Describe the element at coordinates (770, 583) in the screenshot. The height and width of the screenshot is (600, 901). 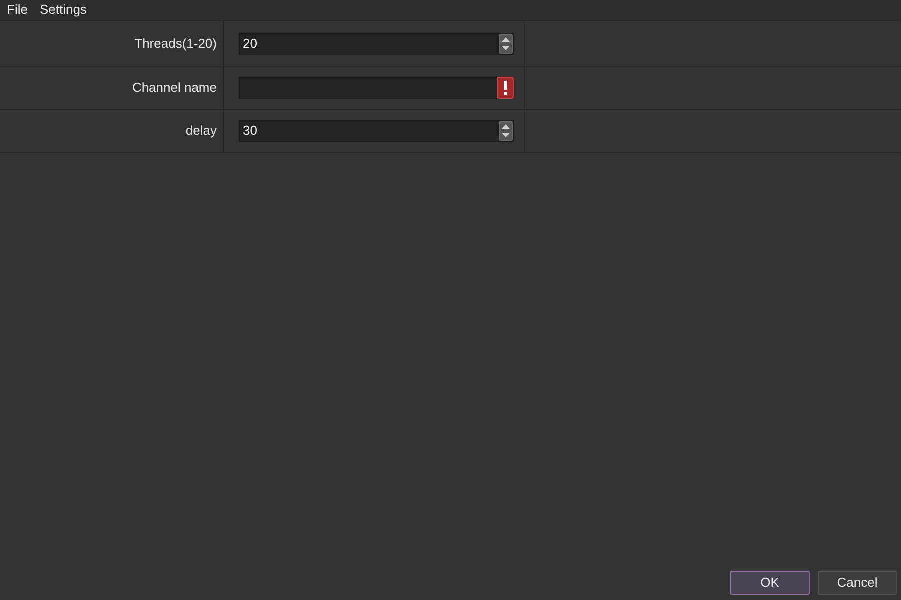
I see `dialog-button: OK` at that location.